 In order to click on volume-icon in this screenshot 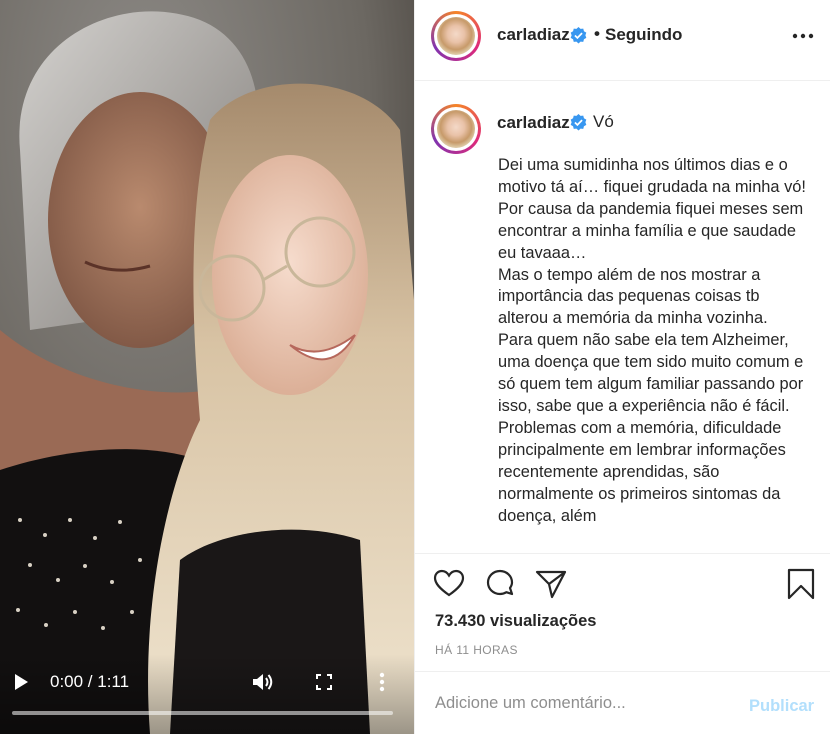, I will do `click(263, 682)`.